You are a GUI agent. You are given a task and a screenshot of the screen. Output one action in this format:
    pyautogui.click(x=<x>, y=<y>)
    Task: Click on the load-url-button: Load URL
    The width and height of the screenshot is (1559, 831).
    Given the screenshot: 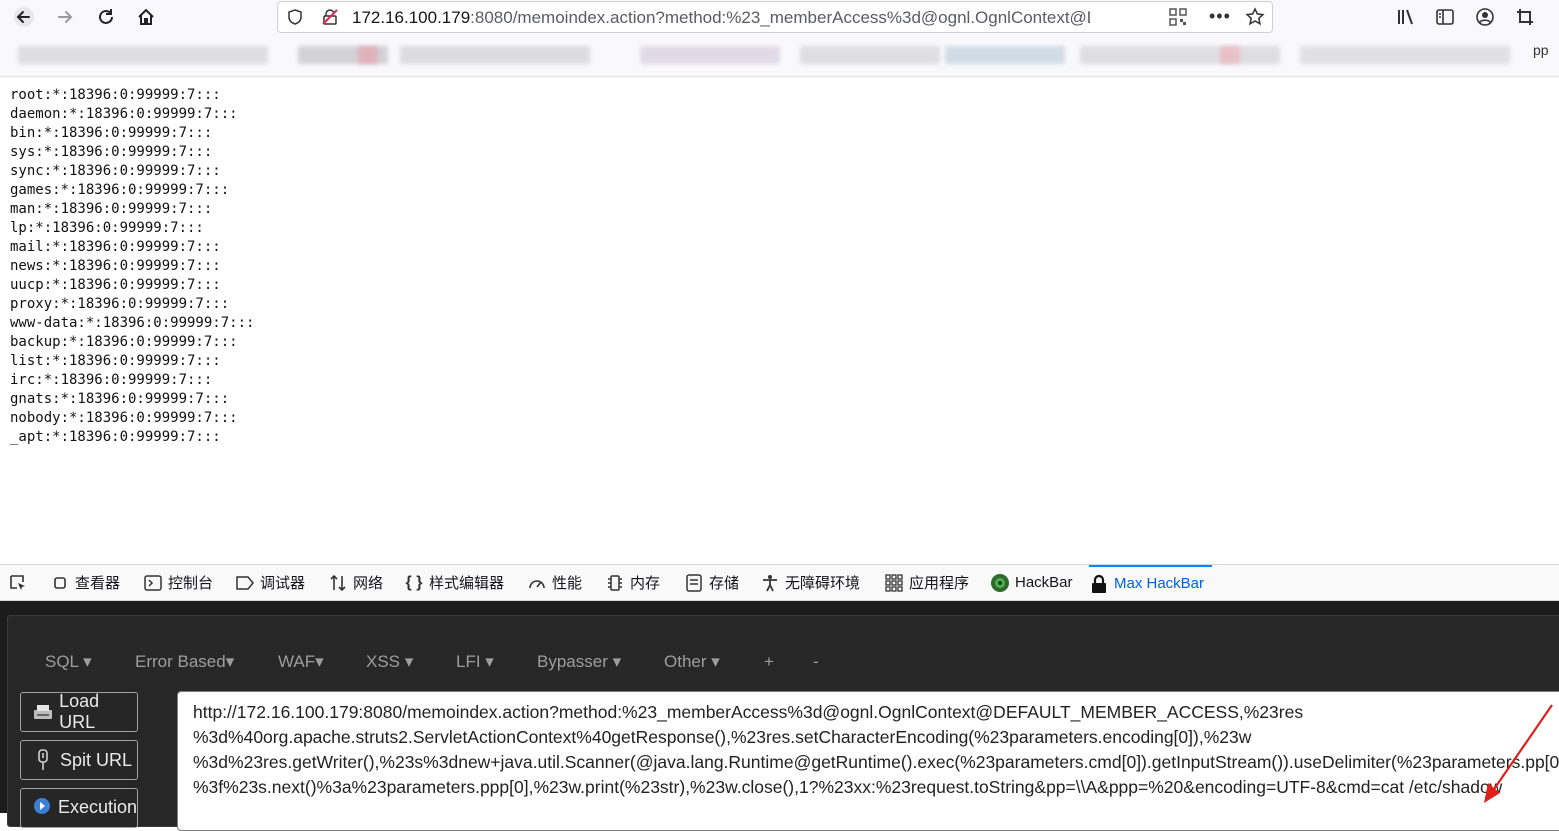 What is the action you would take?
    pyautogui.click(x=79, y=711)
    